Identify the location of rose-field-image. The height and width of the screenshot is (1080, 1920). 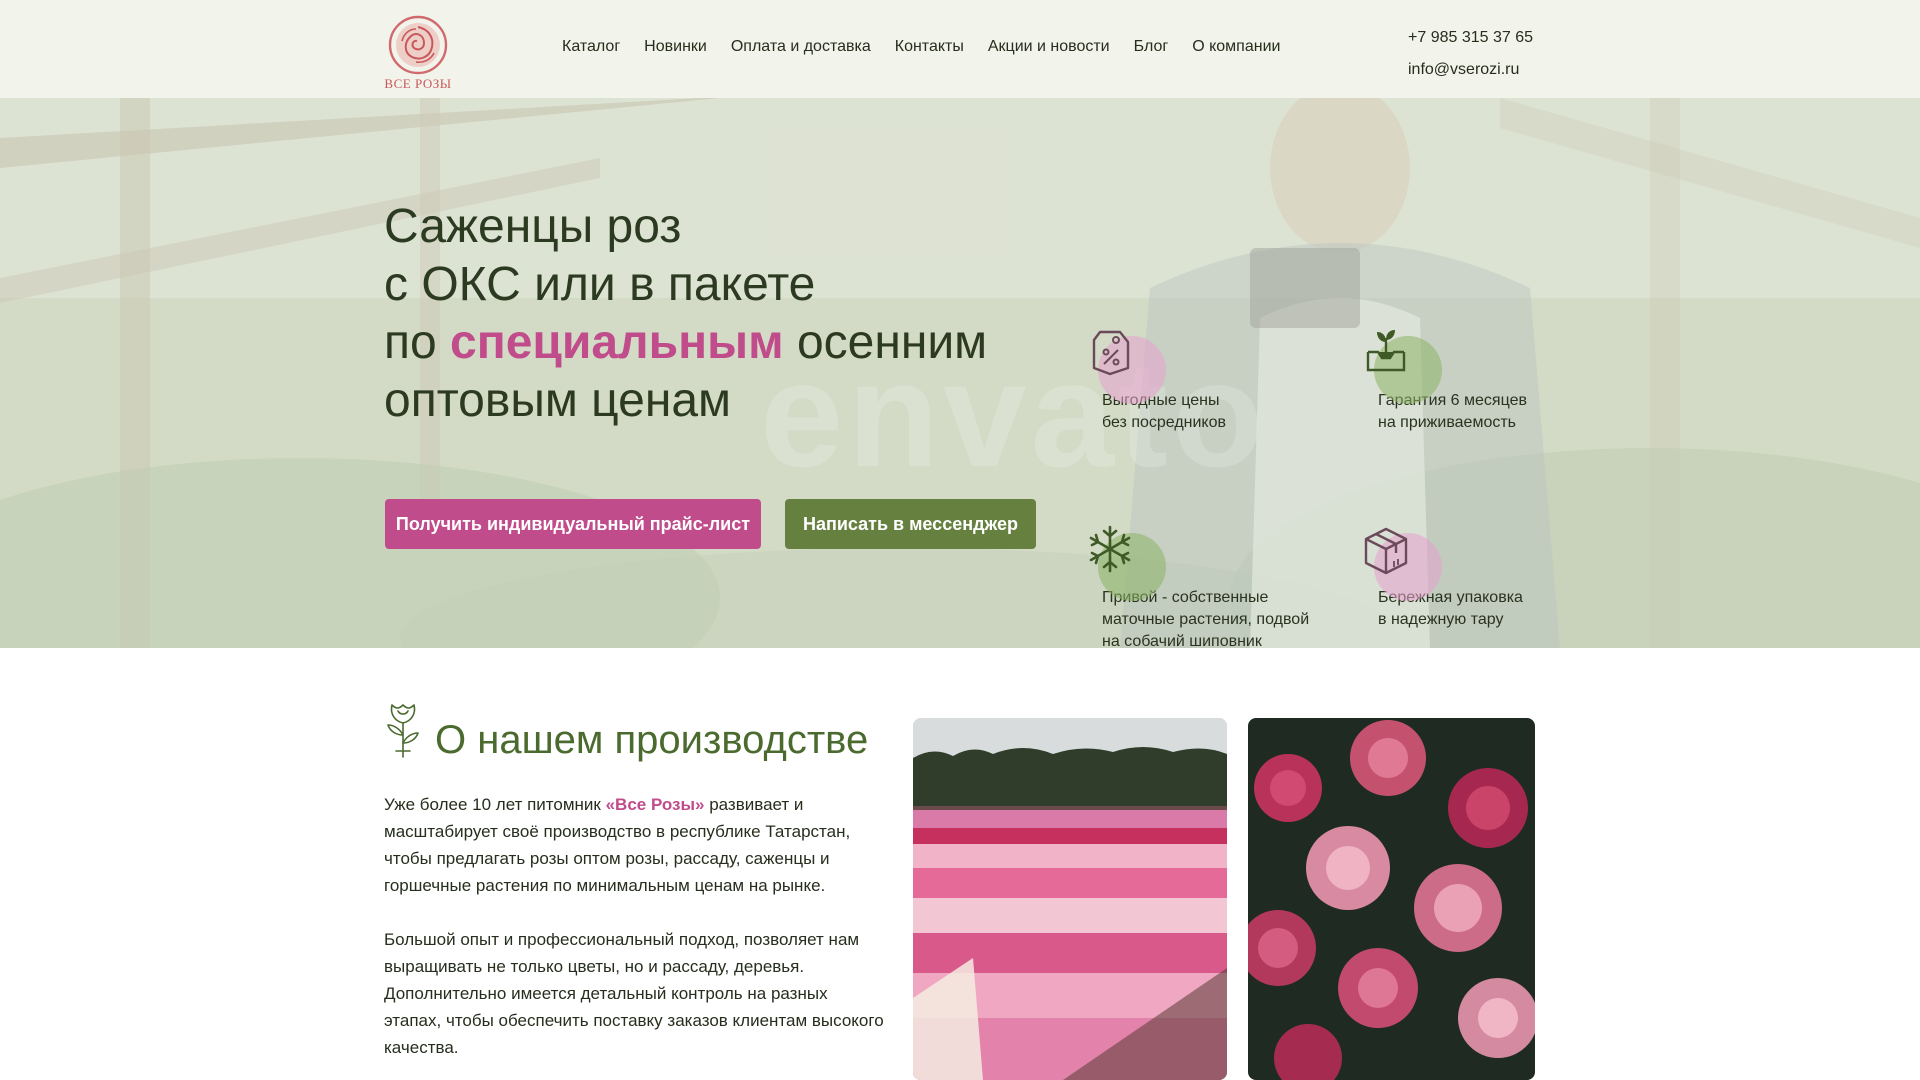
(1070, 899).